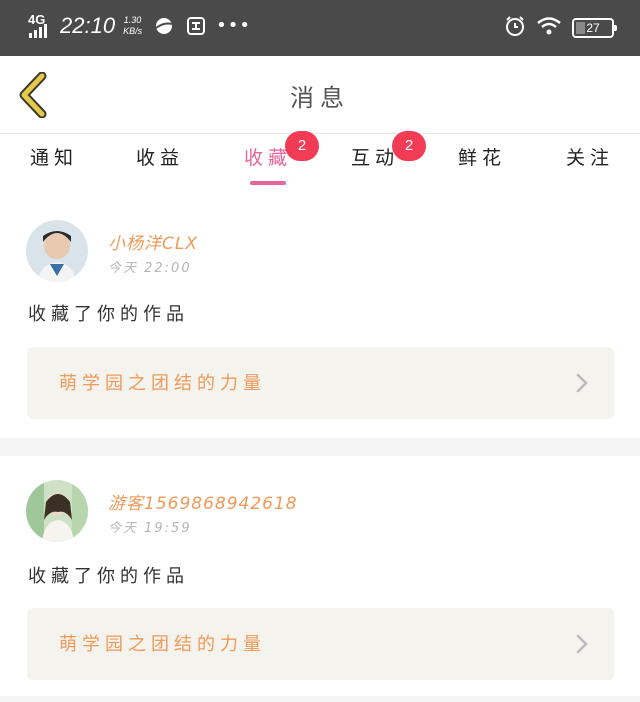 The width and height of the screenshot is (640, 702). I want to click on status-time: 22:10, so click(88, 25).